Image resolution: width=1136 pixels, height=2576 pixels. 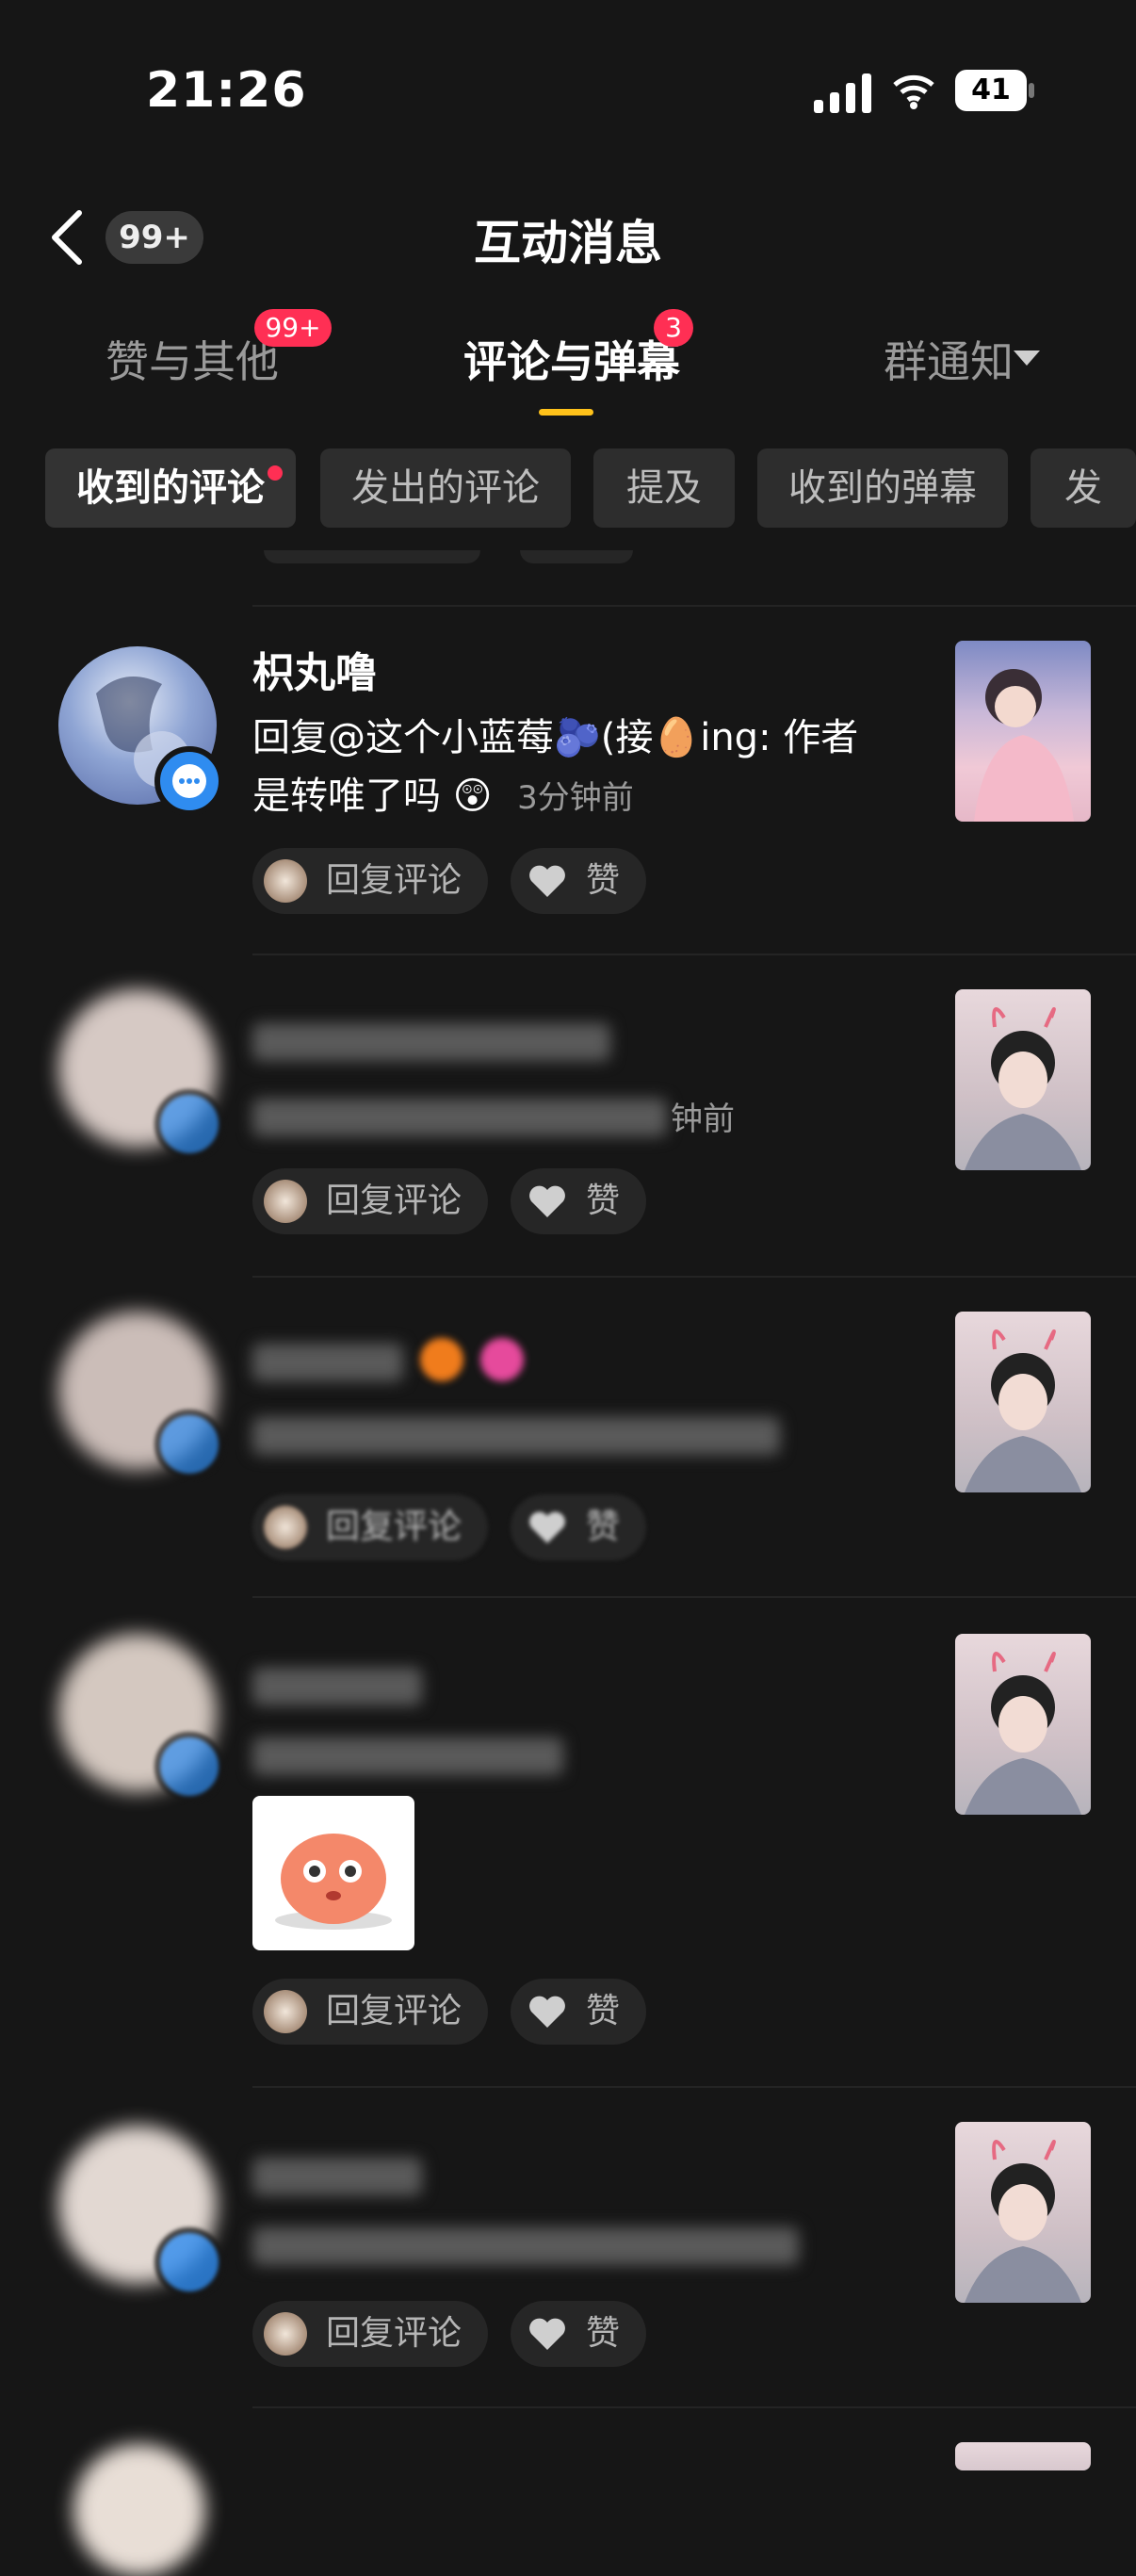 What do you see at coordinates (1027, 358) in the screenshot?
I see `dropdown-caret-icon` at bounding box center [1027, 358].